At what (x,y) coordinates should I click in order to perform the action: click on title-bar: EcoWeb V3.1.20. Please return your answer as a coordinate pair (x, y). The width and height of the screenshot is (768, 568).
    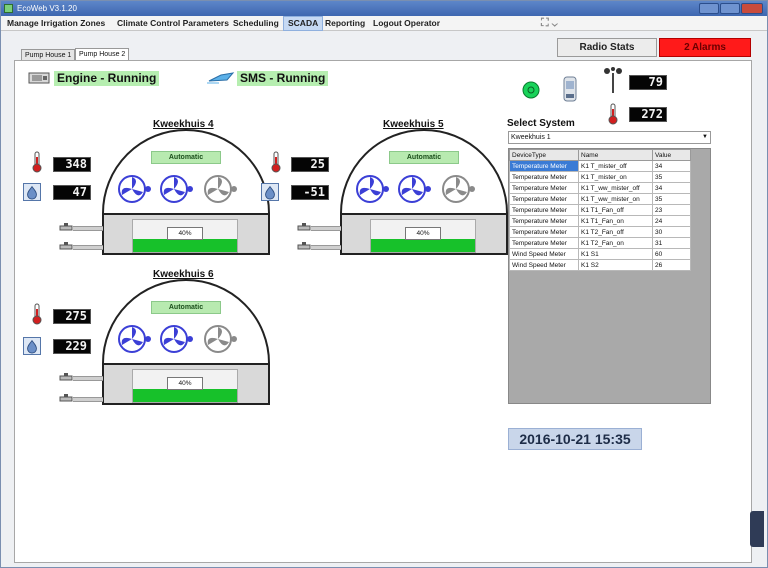
    Looking at the image, I should click on (384, 8).